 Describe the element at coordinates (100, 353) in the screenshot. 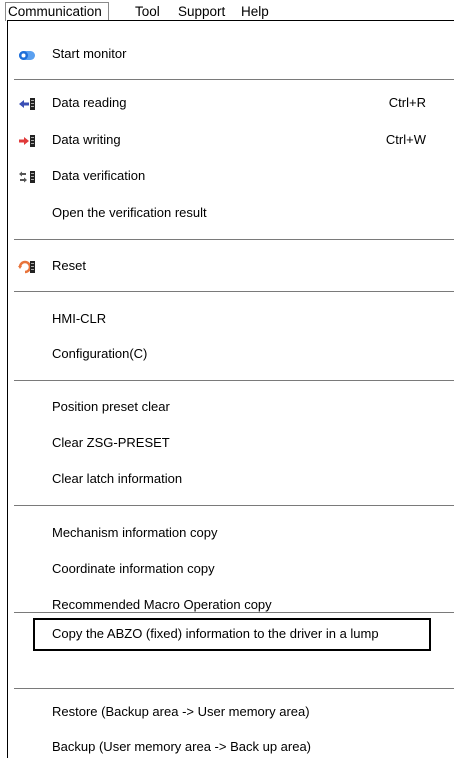

I see `menu-item-label: Configuration(C)` at that location.